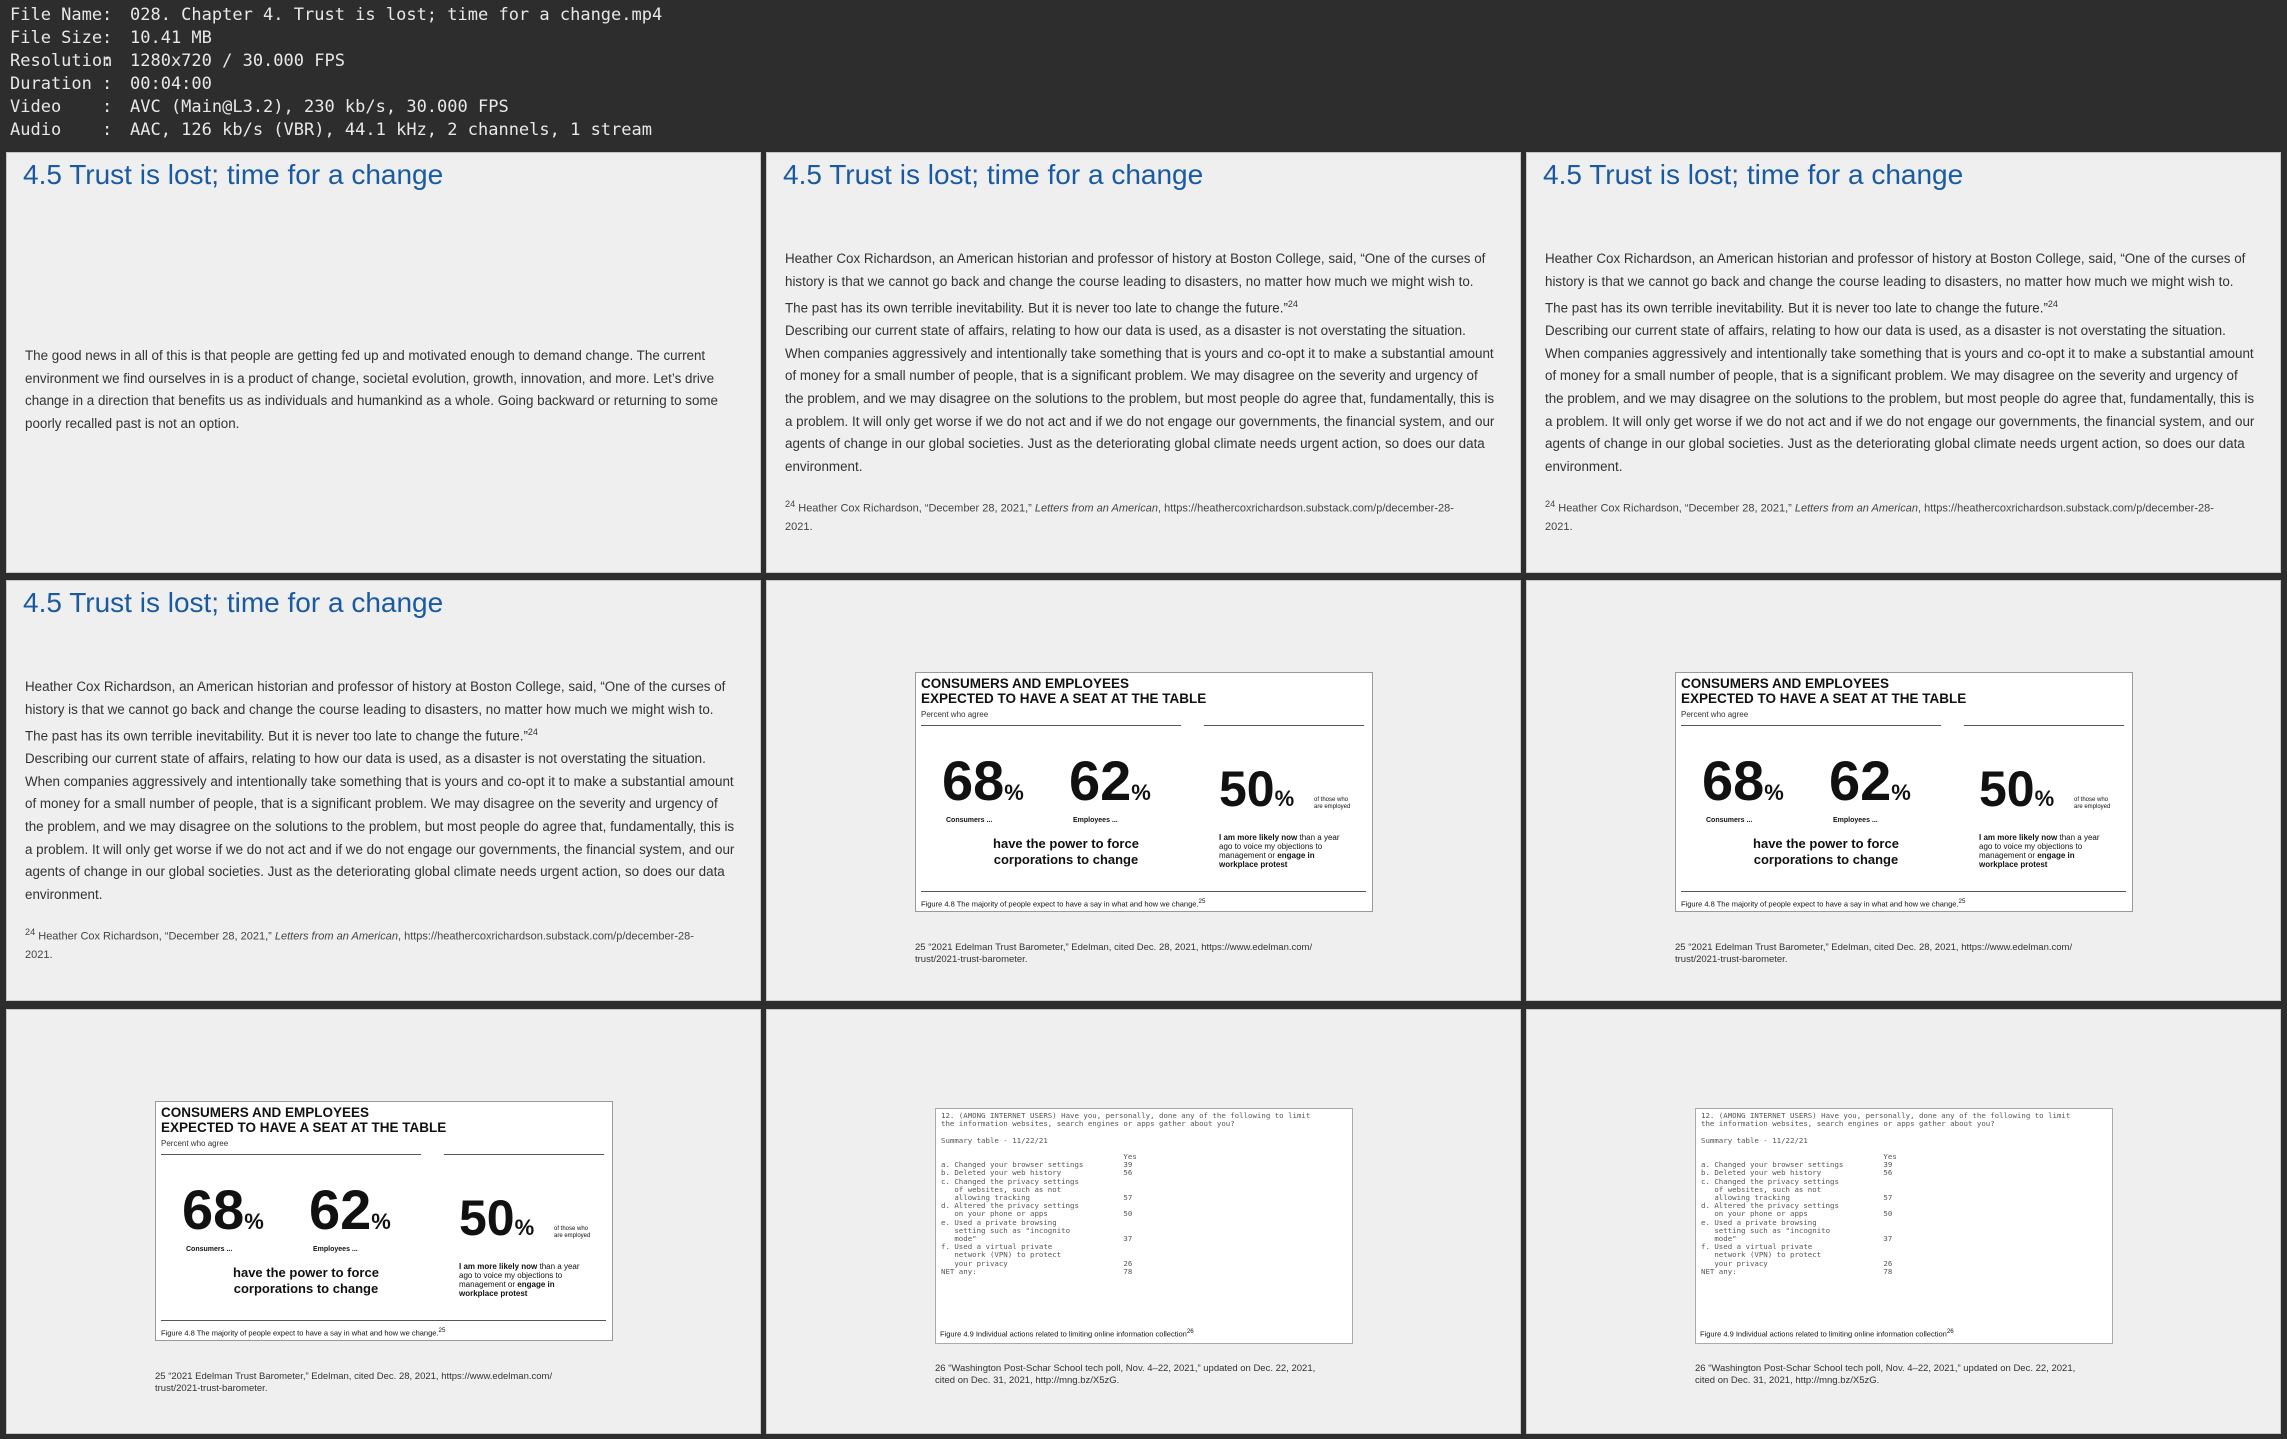 The width and height of the screenshot is (2287, 1439). Describe the element at coordinates (2056, 855) in the screenshot. I see `note-bold: engage in` at that location.